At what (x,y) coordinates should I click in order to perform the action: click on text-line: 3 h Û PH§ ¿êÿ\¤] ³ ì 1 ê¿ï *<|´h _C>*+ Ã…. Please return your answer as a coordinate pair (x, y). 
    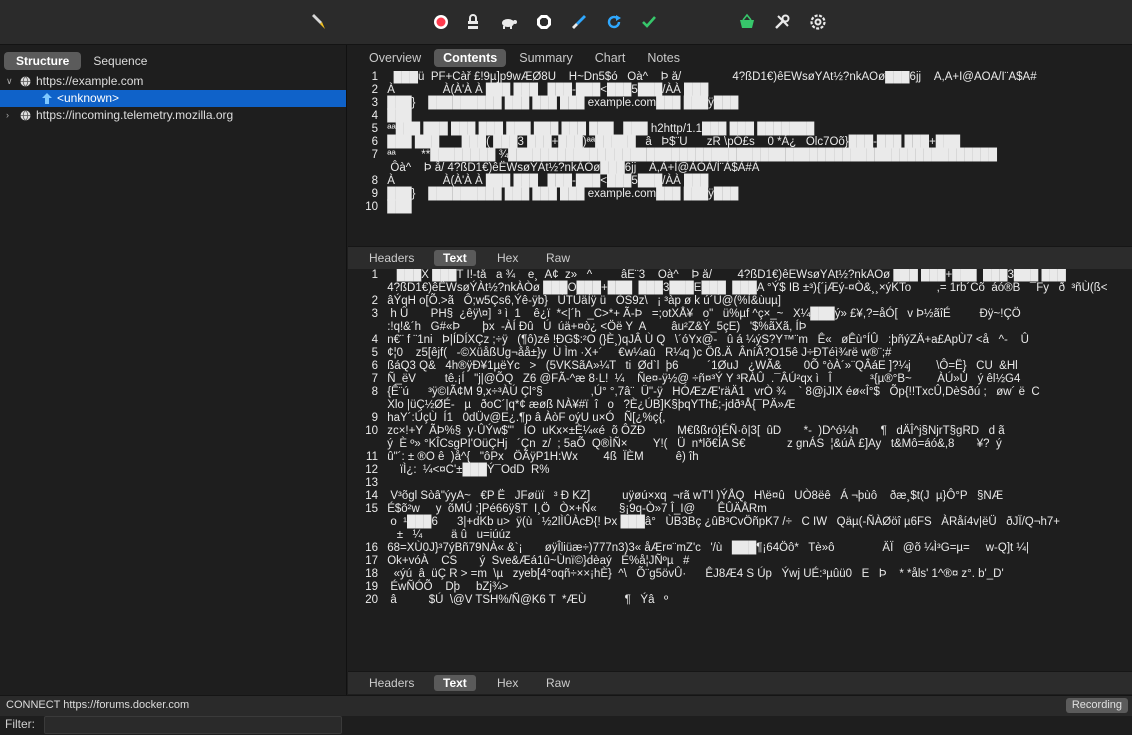
    Looking at the image, I should click on (740, 314).